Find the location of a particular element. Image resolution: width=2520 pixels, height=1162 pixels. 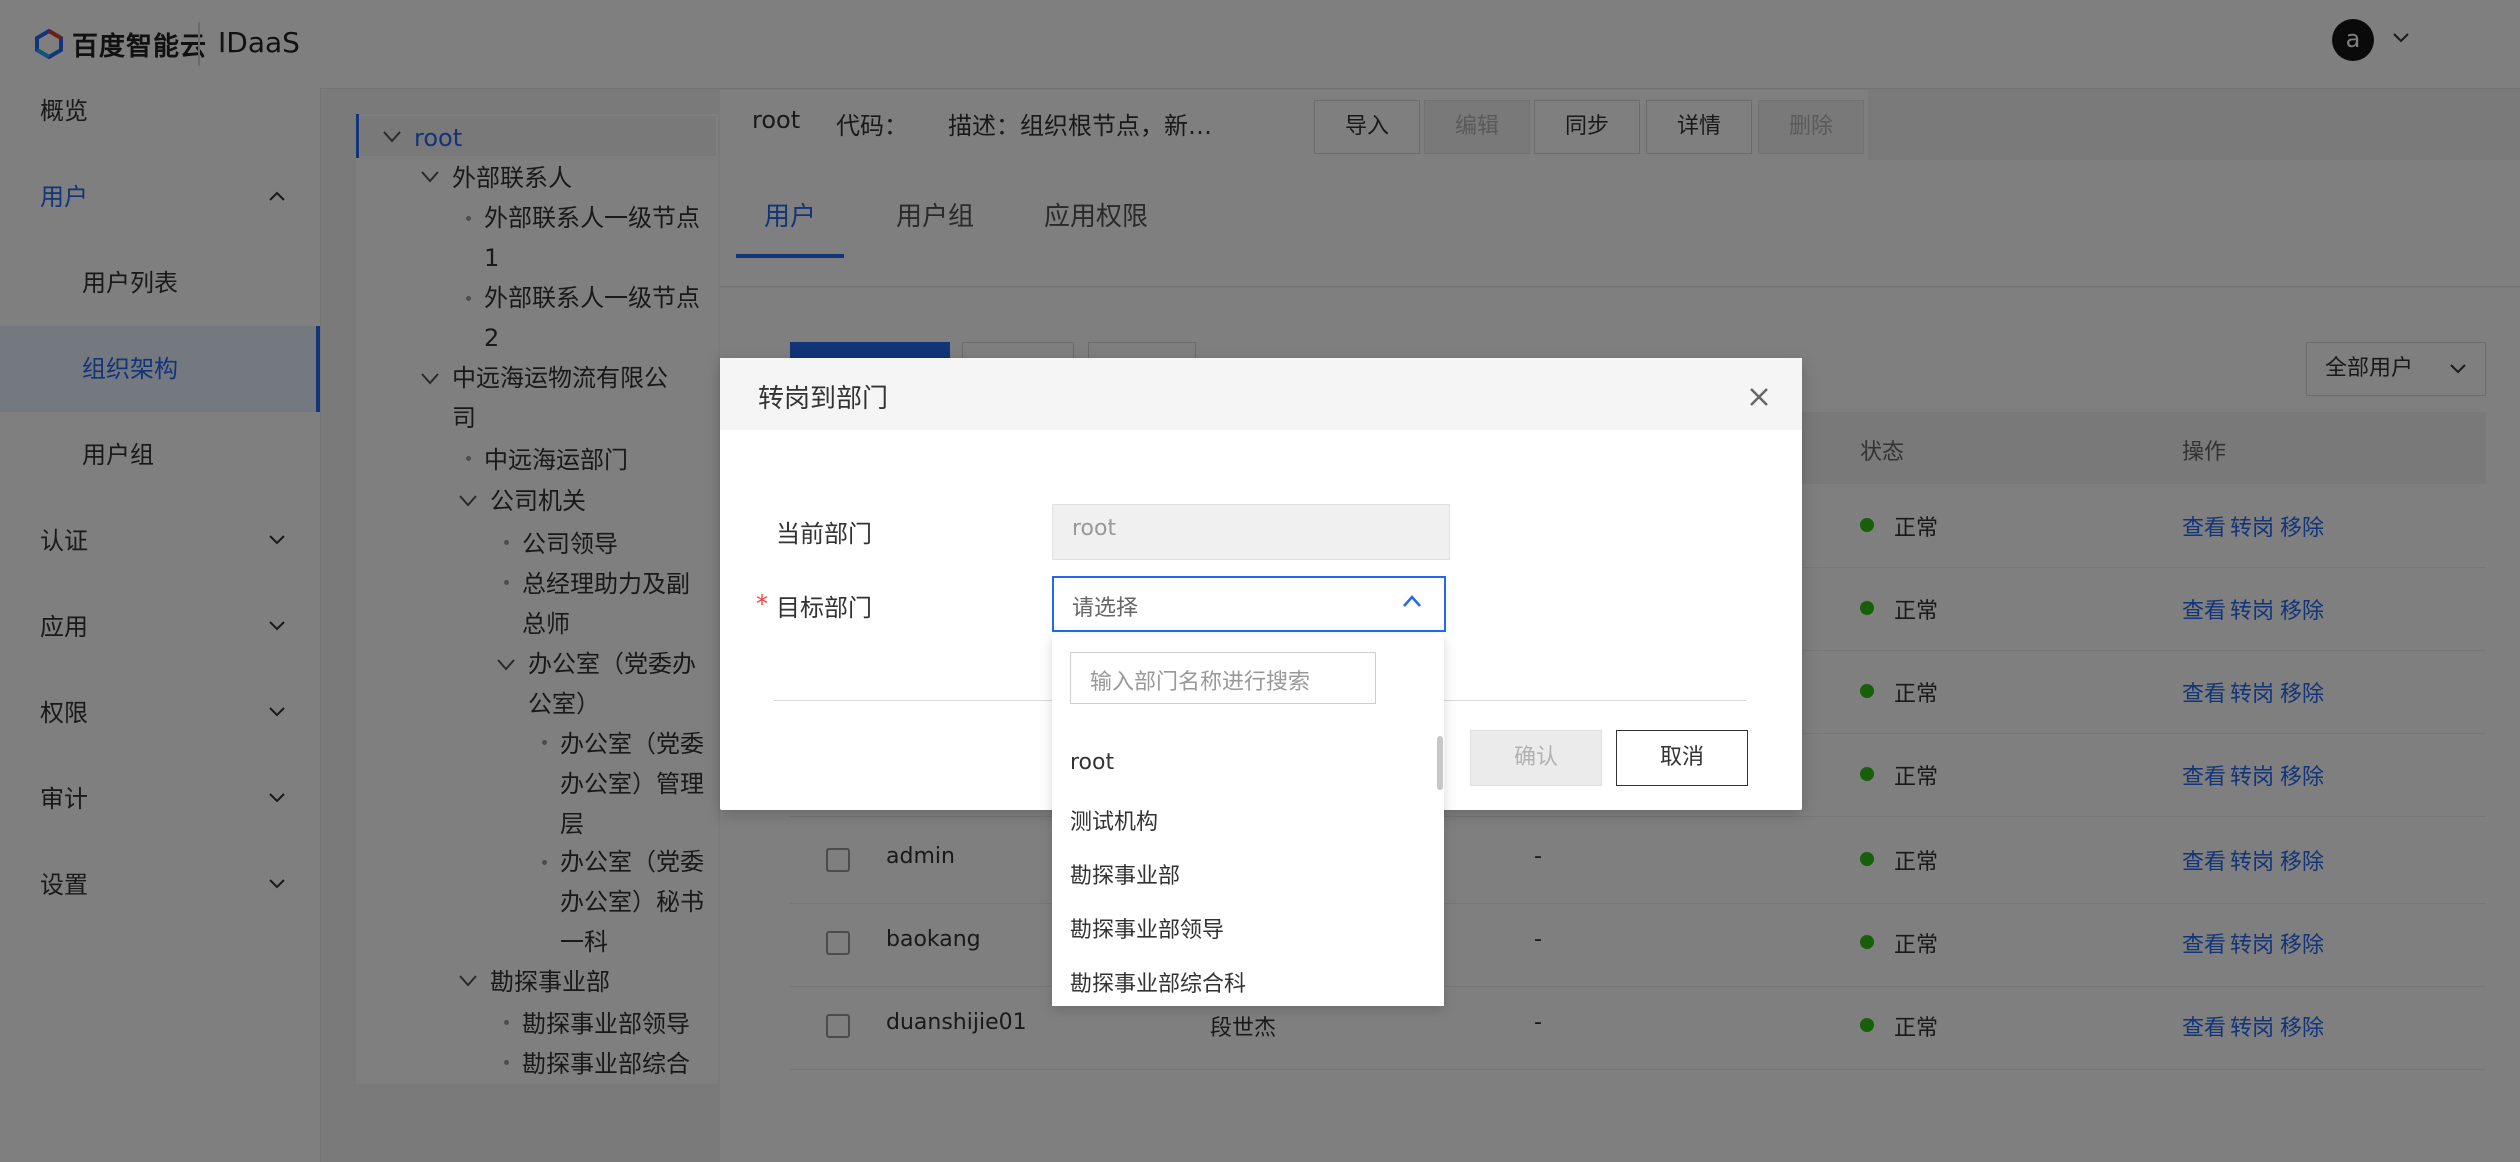

close-icon is located at coordinates (1759, 397).